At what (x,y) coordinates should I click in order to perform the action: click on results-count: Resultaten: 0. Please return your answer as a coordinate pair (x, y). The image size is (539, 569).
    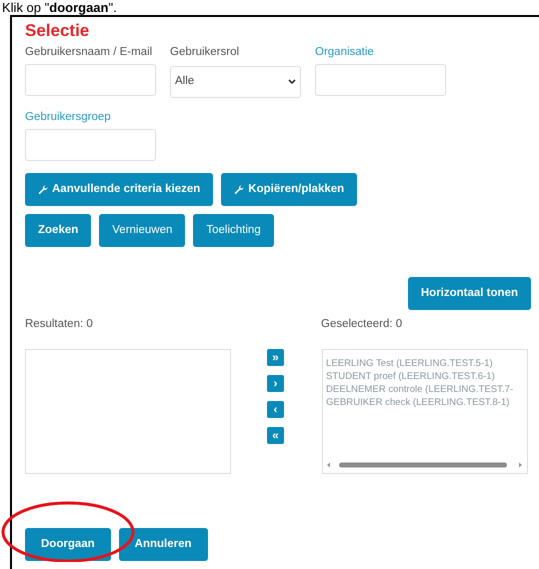
    Looking at the image, I should click on (59, 324).